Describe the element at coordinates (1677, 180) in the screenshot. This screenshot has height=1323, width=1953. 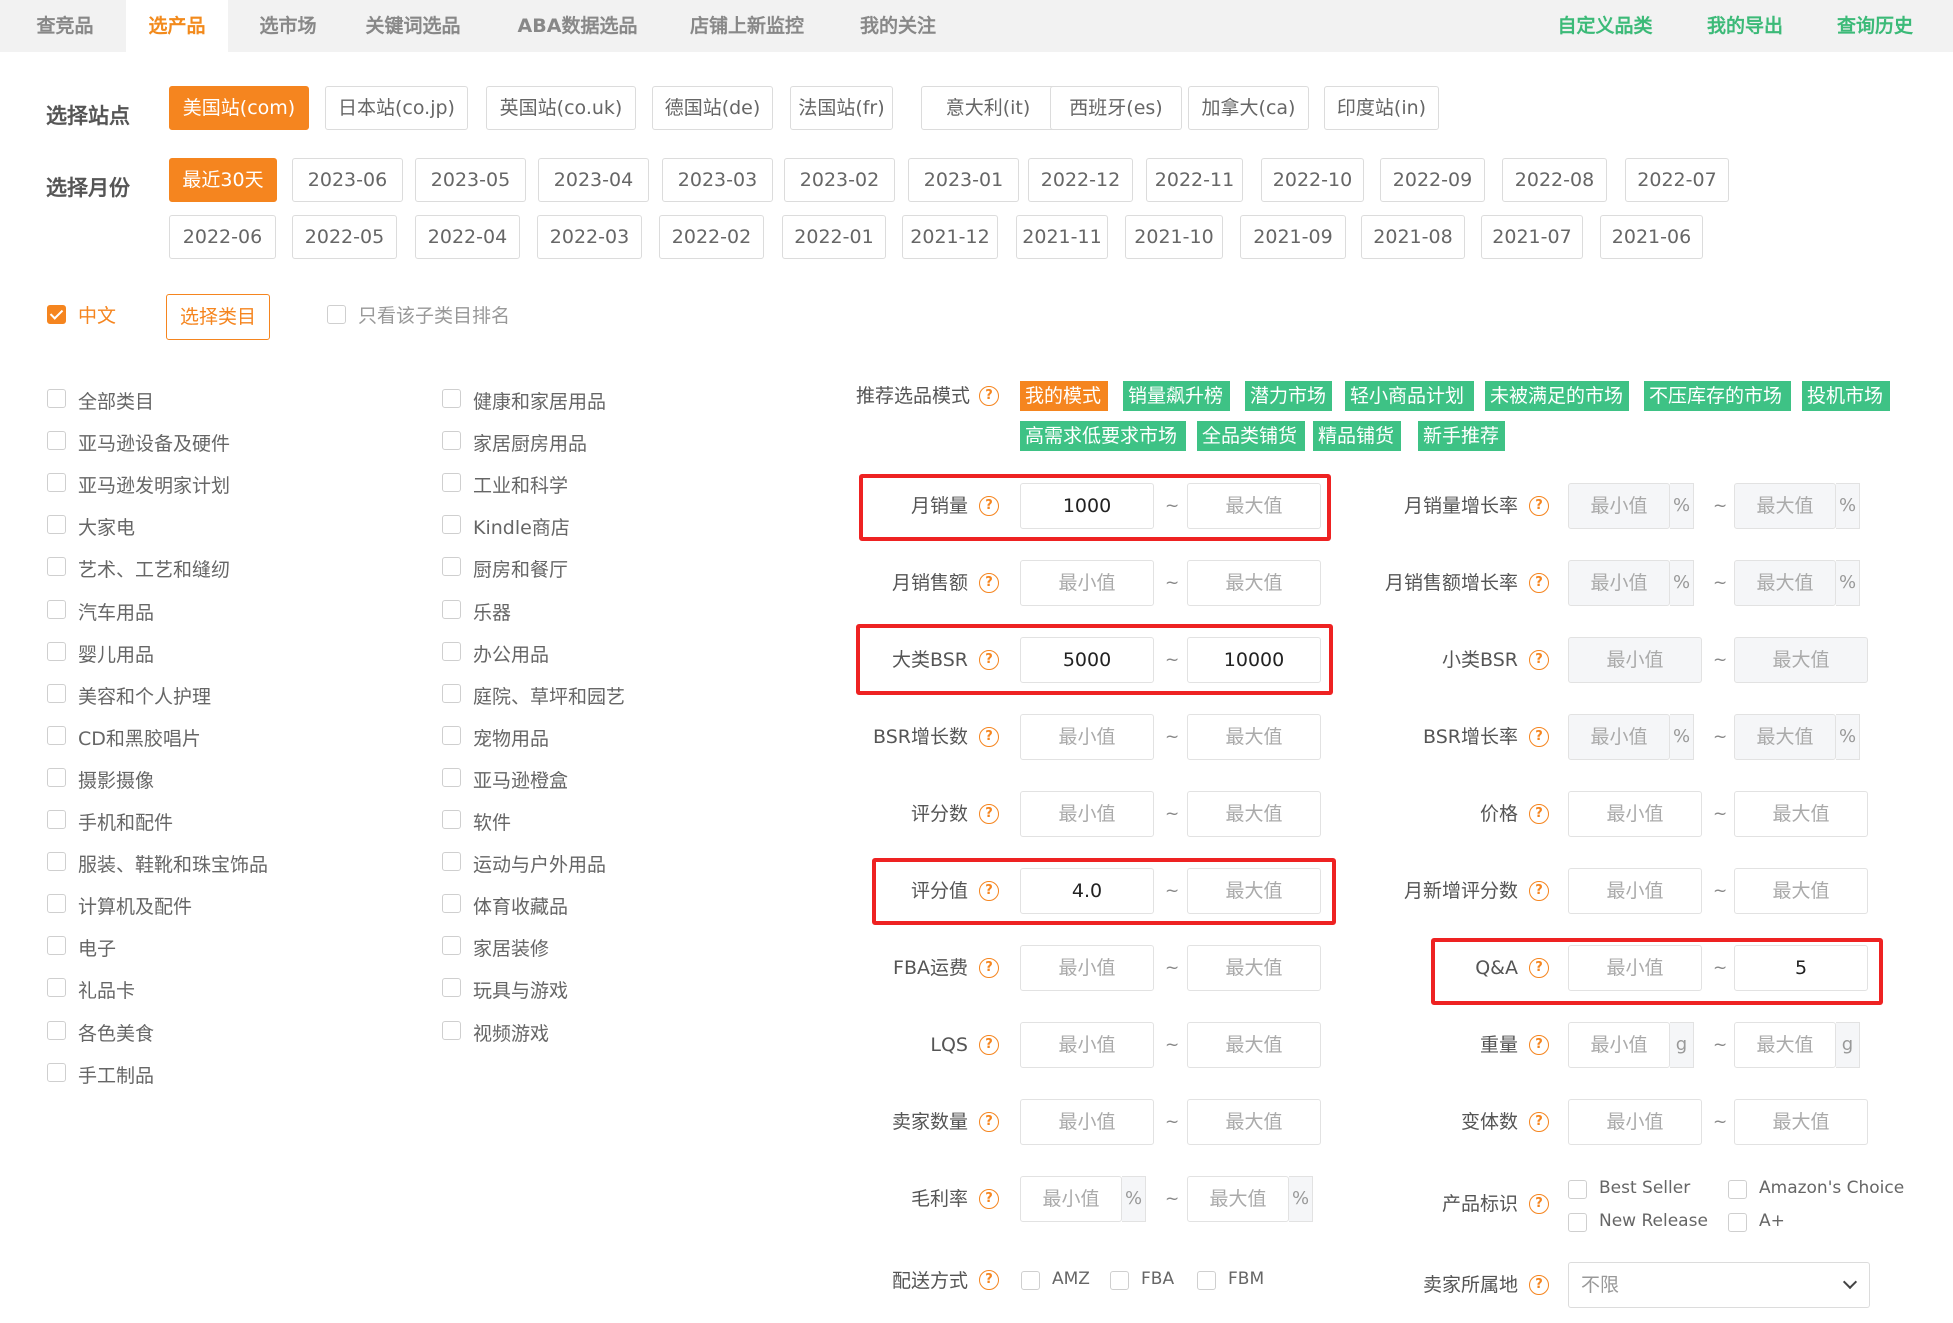
I see `month-option: 2022-07` at that location.